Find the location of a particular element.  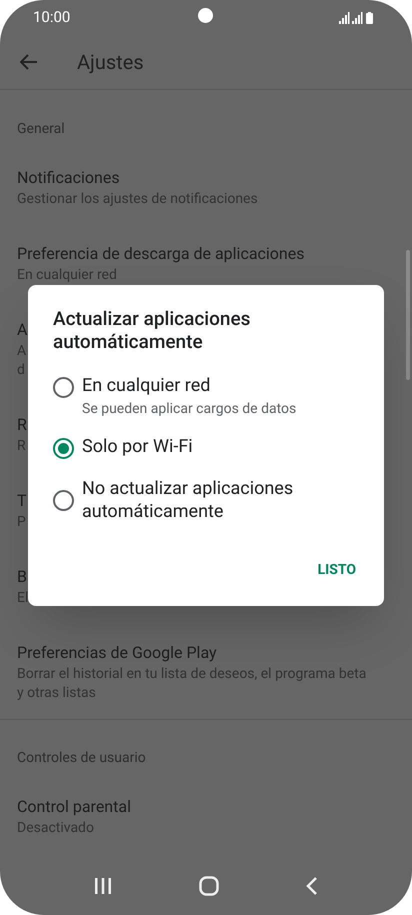

back-icon is located at coordinates (312, 886).